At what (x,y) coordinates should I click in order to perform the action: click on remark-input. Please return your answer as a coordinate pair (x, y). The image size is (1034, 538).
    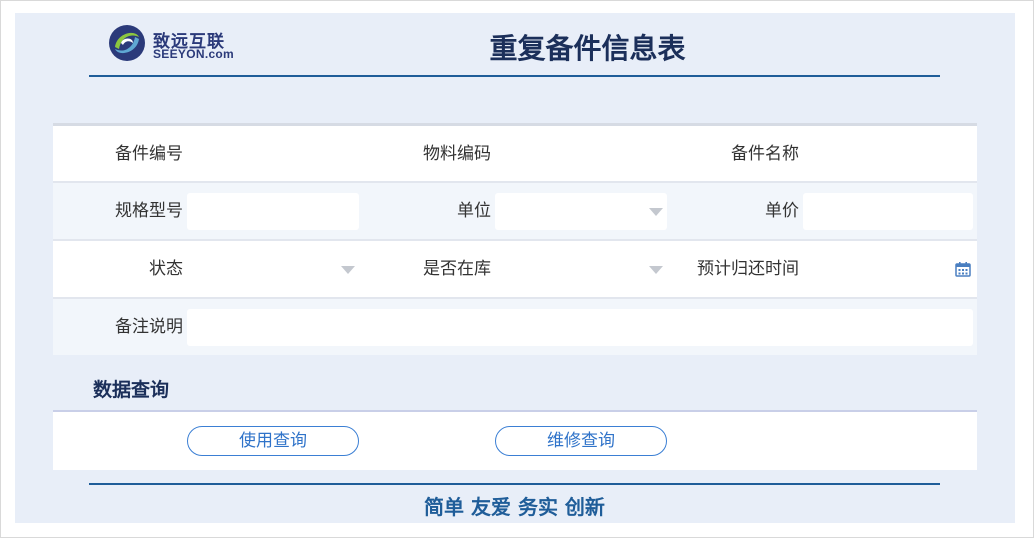
    Looking at the image, I should click on (580, 327).